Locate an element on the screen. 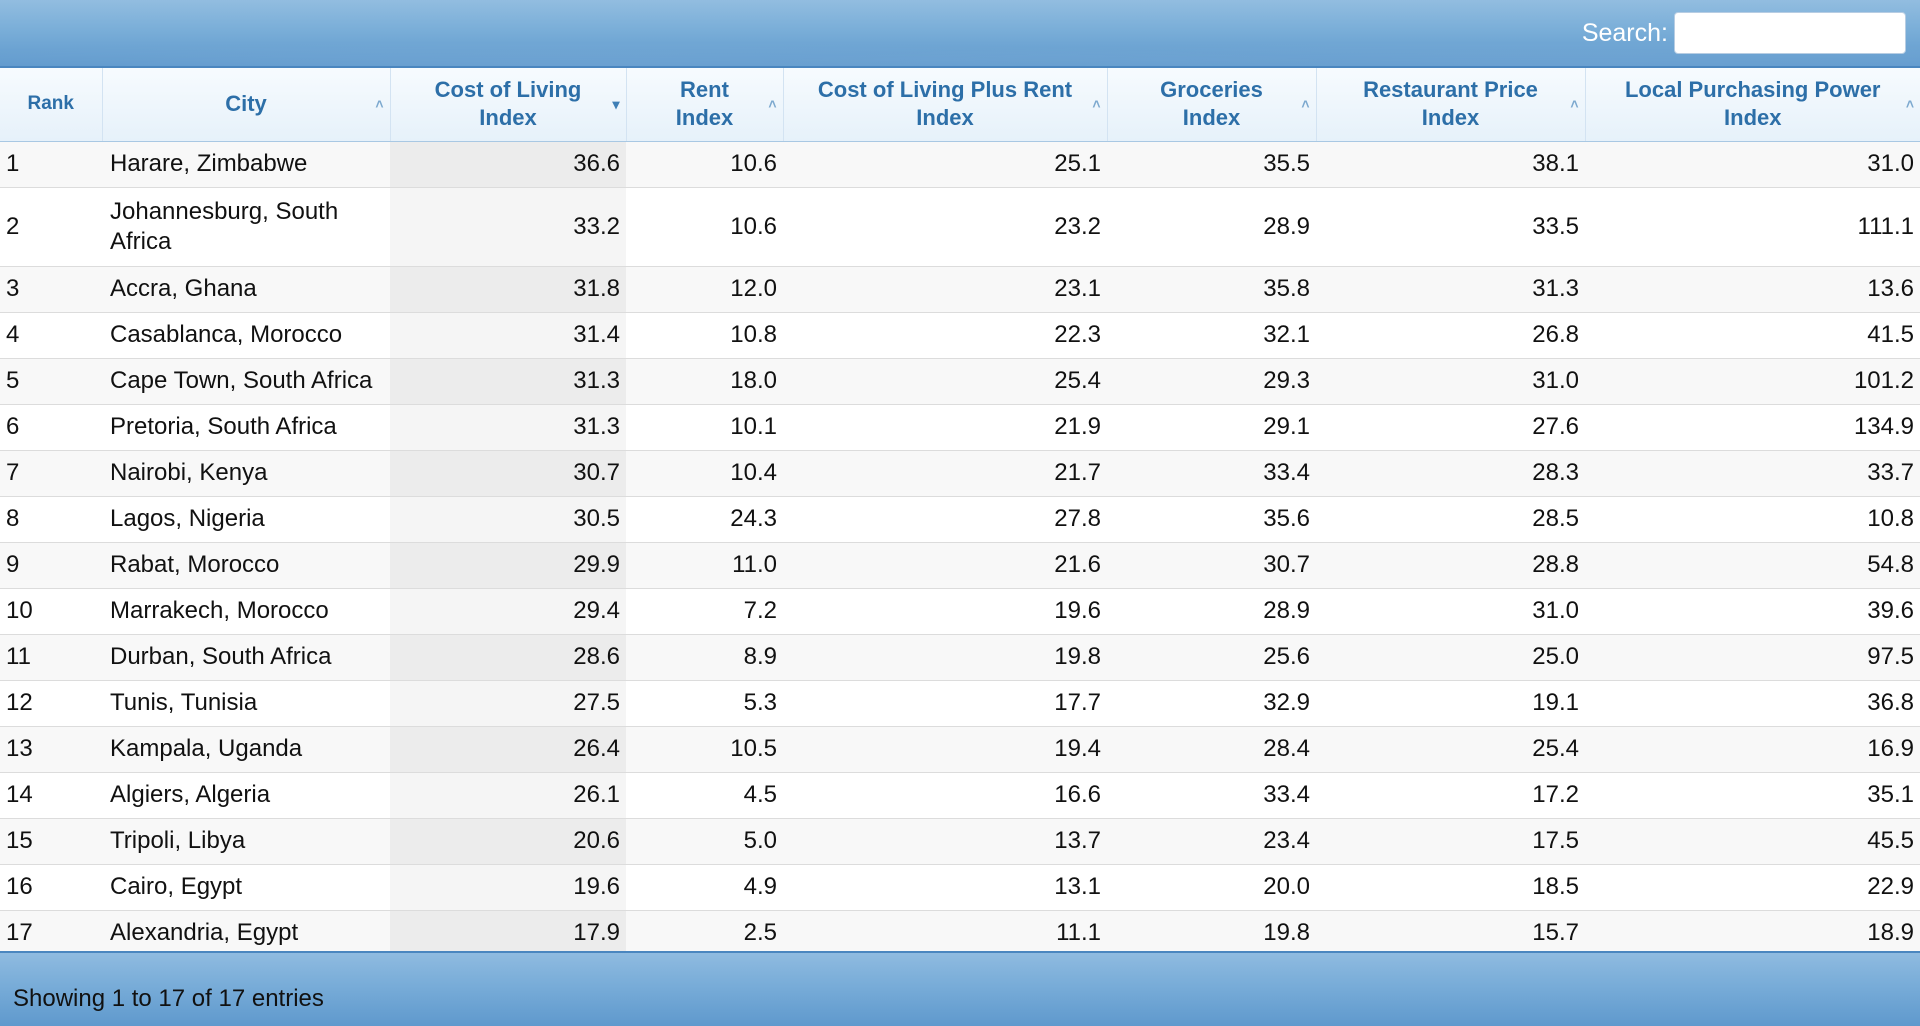  column-header-cost-of-living-plus-rent-index: Cost of Living Plus Rent Index ˄ is located at coordinates (945, 105).